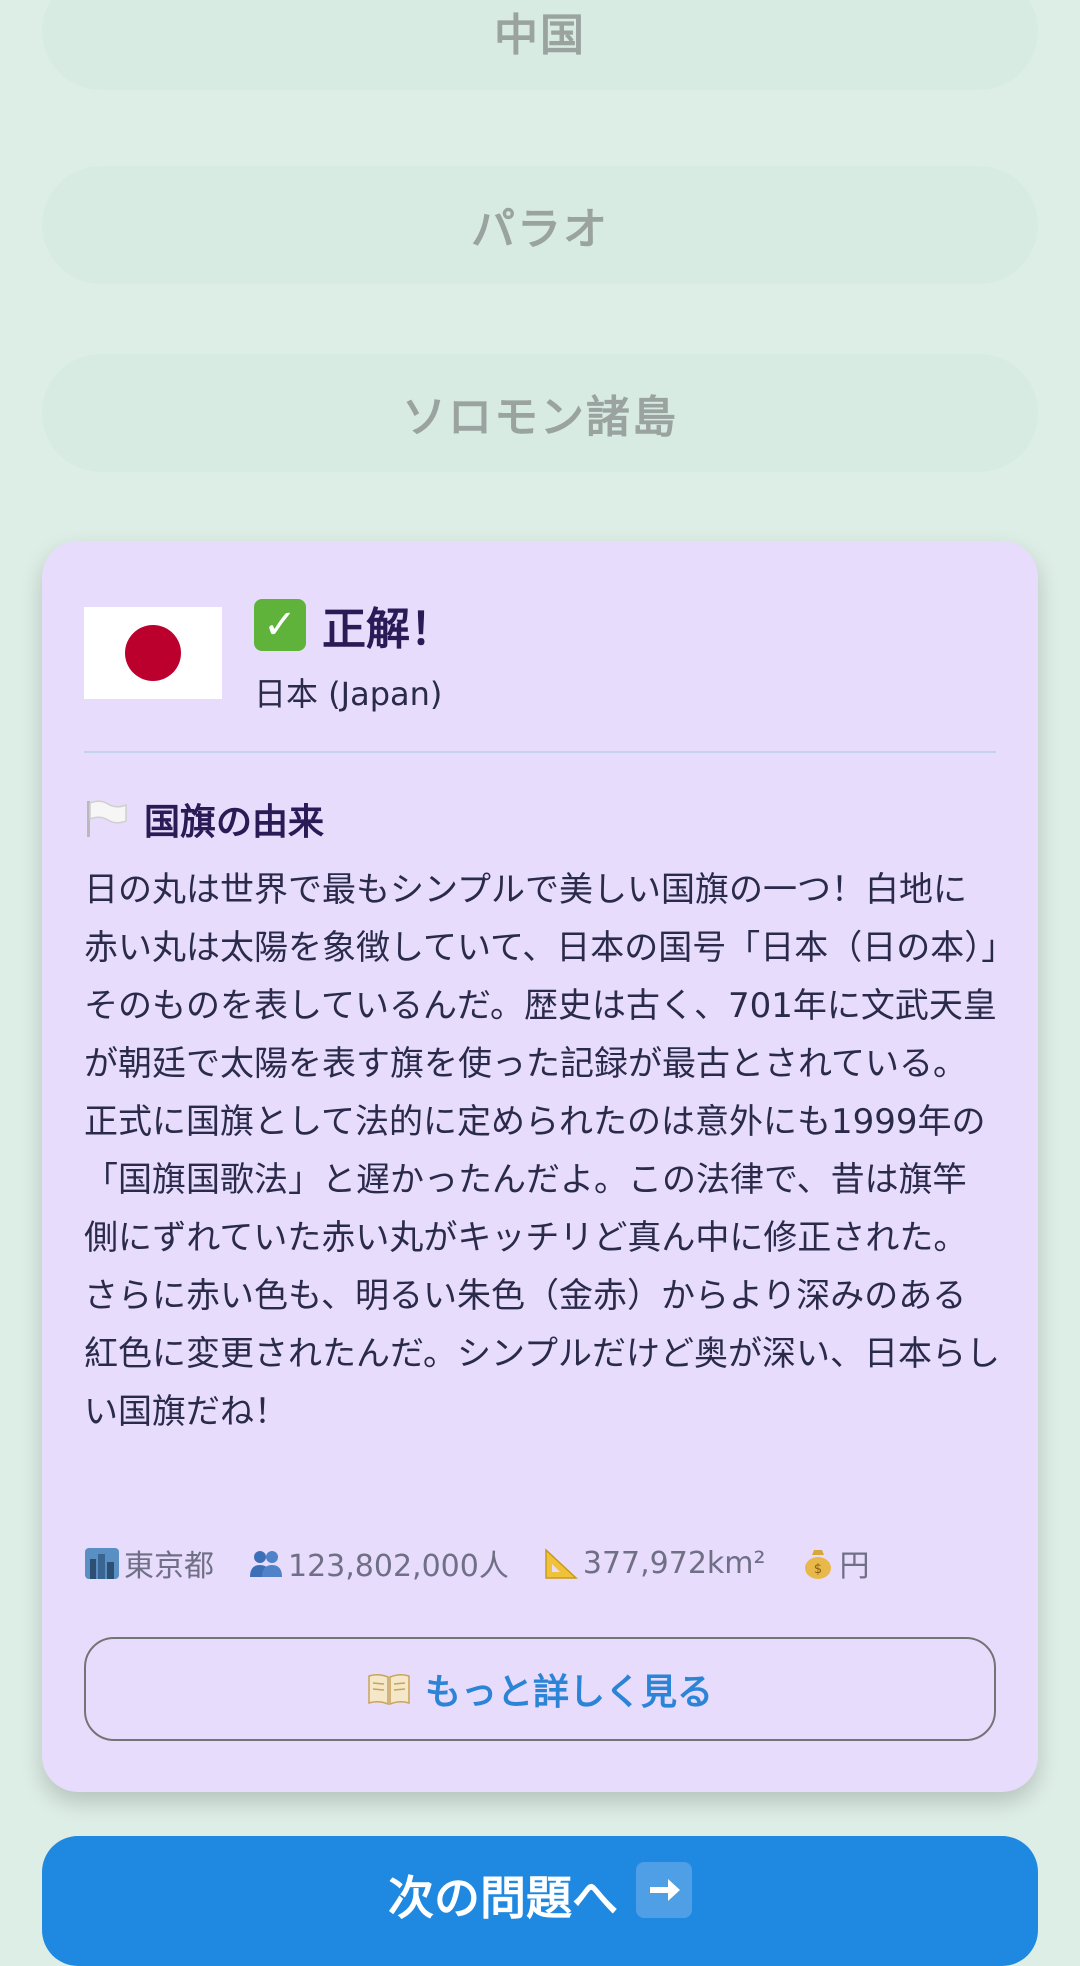 This screenshot has width=1080, height=1966. Describe the element at coordinates (664, 1890) in the screenshot. I see `right-arrow-icon` at that location.